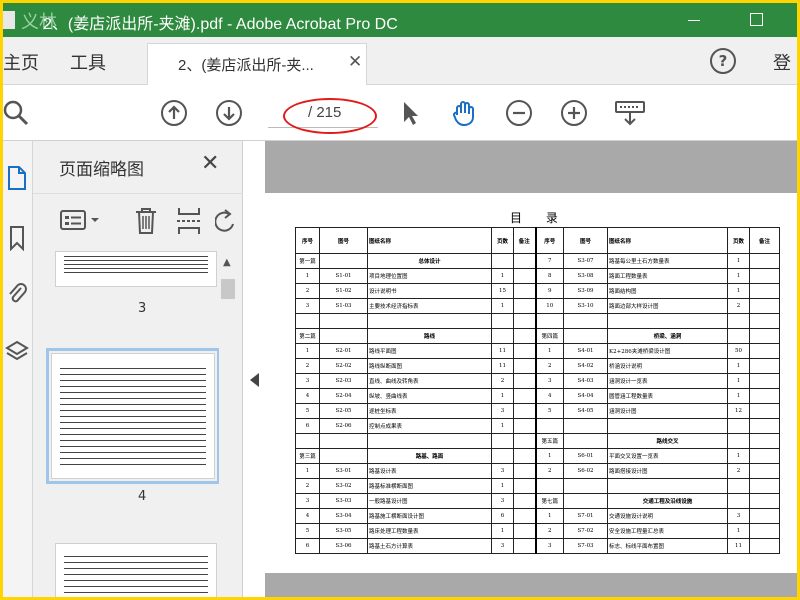 The width and height of the screenshot is (800, 600). I want to click on search-icon, so click(17, 113).